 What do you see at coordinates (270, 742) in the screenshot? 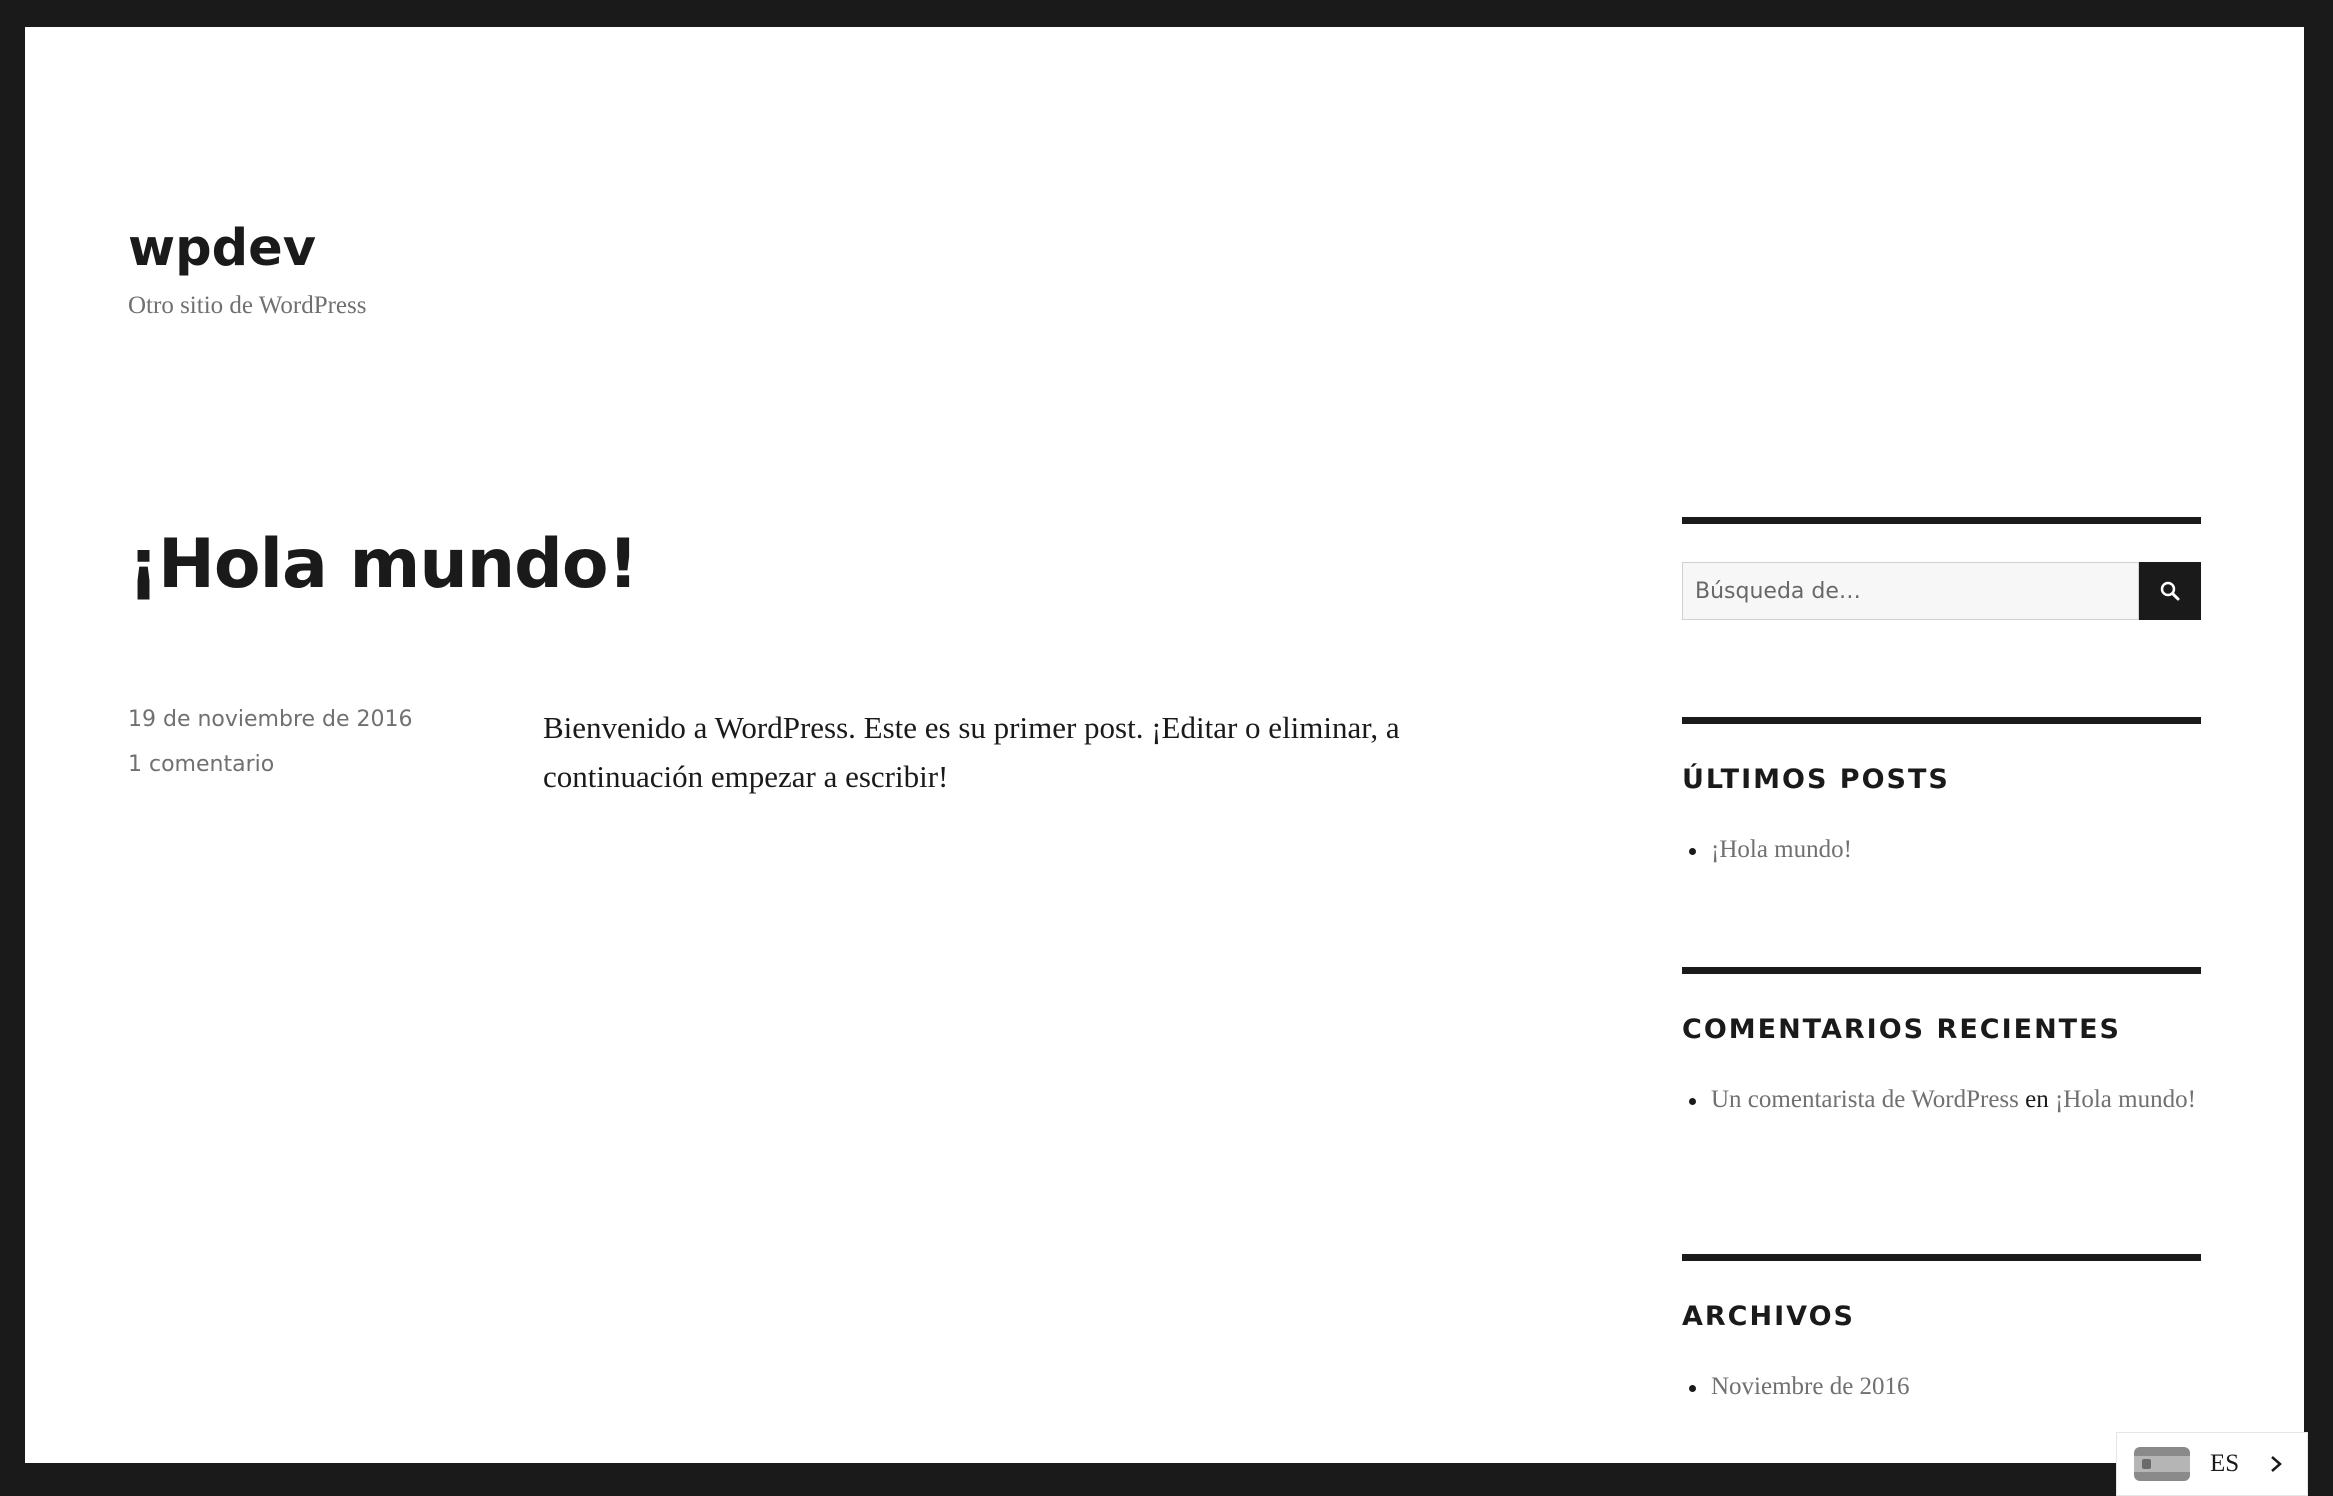
I see `post-meta: 19 de noviembre de 2016 1 comentario` at bounding box center [270, 742].